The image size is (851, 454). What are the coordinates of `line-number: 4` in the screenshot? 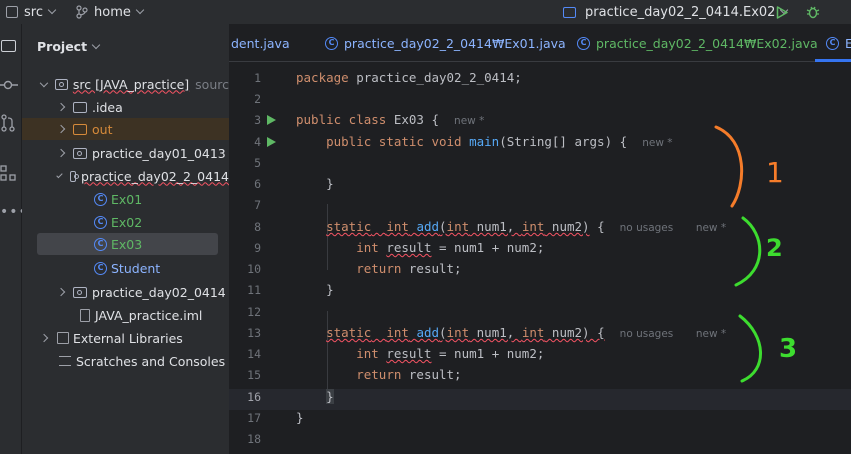 It's located at (257, 142).